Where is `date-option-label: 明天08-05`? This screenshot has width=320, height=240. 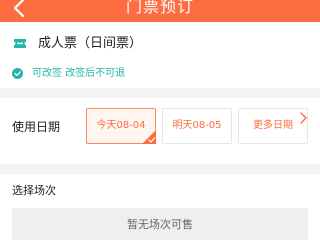
date-option-label: 明天08-05 is located at coordinates (197, 125).